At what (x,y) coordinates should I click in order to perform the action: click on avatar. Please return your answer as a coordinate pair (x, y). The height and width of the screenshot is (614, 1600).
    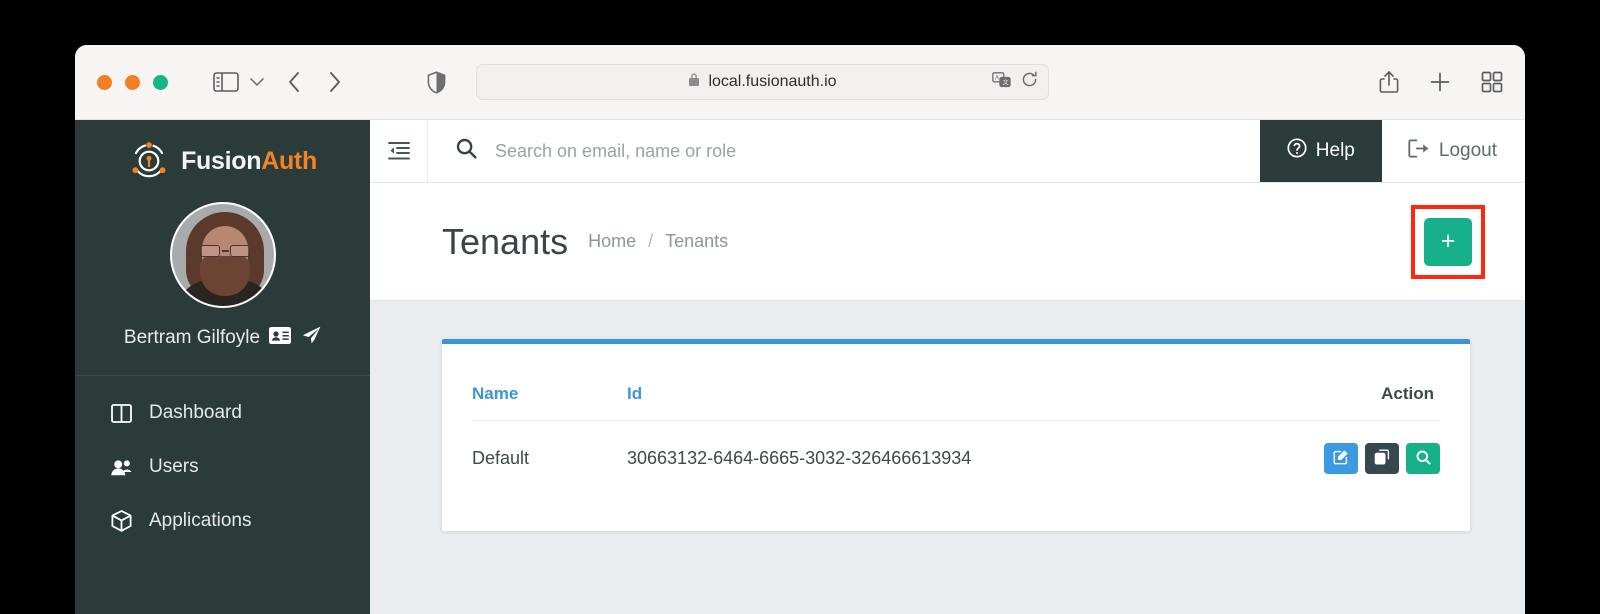
    Looking at the image, I should click on (222, 255).